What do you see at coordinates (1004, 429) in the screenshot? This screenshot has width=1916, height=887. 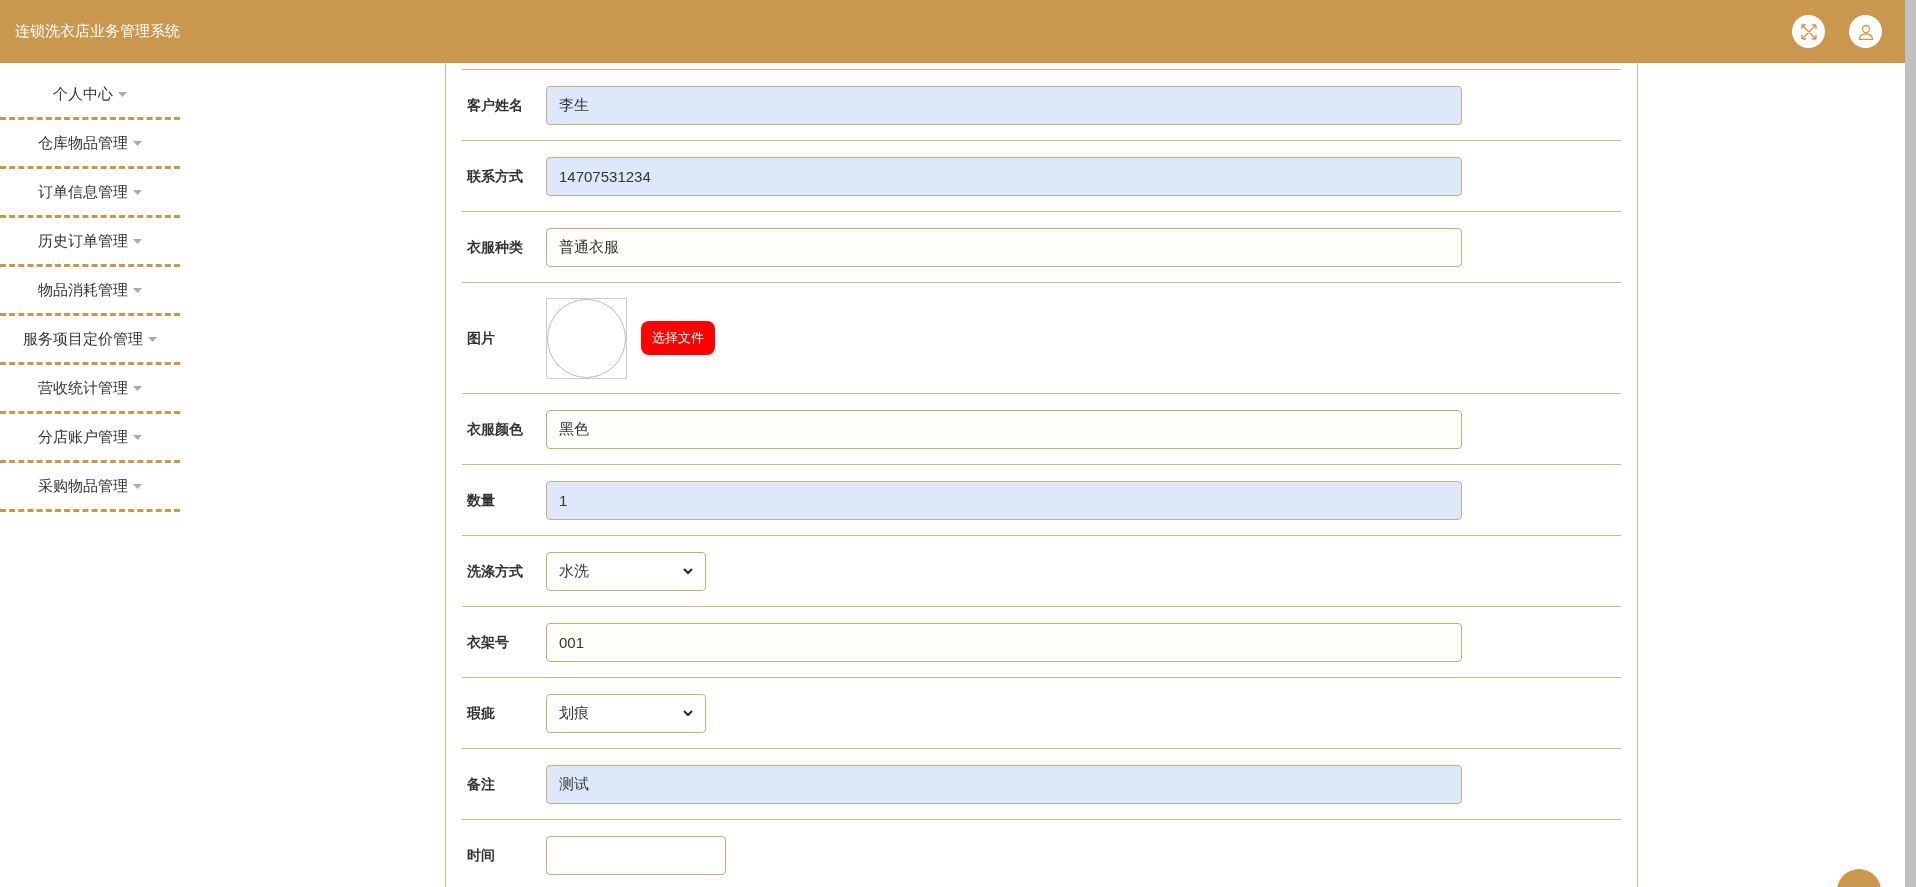 I see `text-input: 黑色` at bounding box center [1004, 429].